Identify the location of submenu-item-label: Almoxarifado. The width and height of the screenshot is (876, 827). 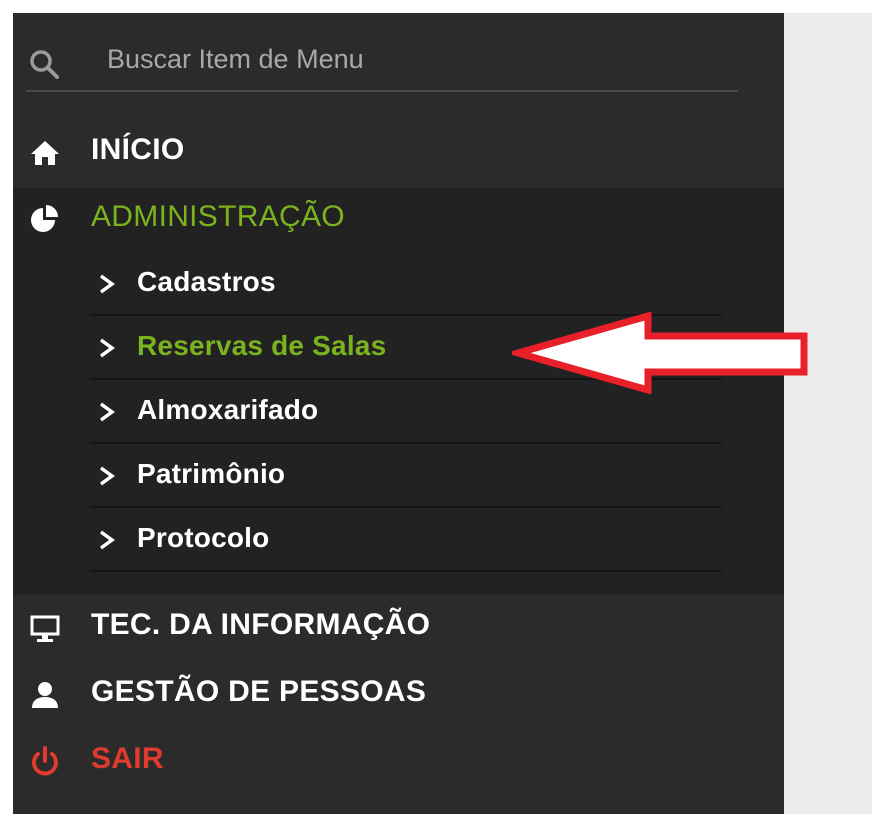
(228, 409).